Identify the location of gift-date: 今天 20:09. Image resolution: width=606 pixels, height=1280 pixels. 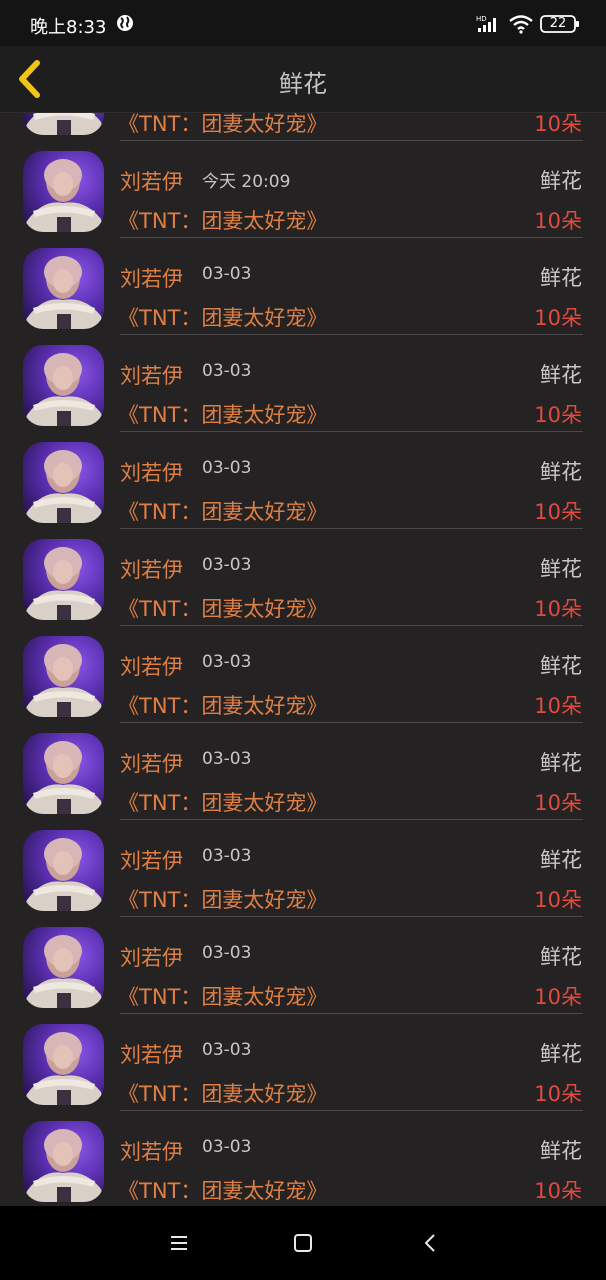
(246, 182).